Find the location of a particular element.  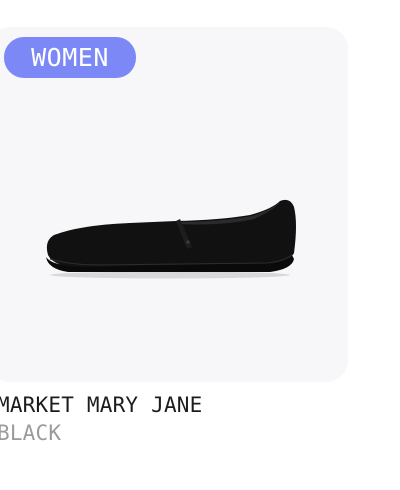

mary-jane-shoe-image is located at coordinates (171, 239).